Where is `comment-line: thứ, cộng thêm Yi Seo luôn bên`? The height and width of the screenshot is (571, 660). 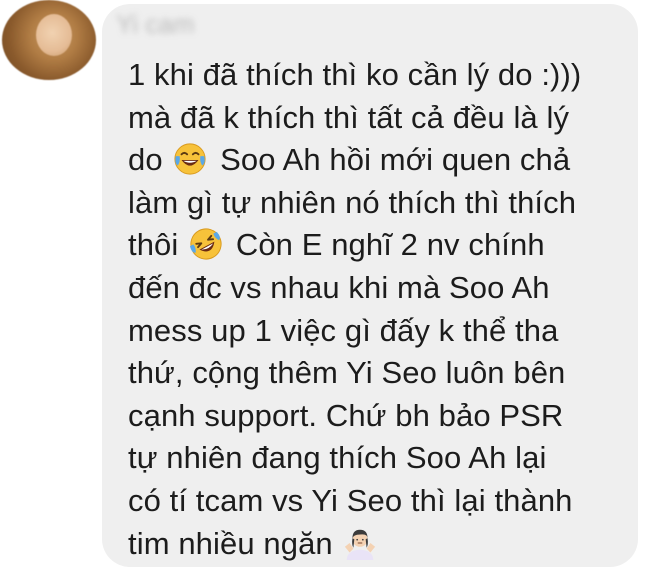
comment-line: thứ, cộng thêm Yi Seo luôn bên is located at coordinates (378, 373).